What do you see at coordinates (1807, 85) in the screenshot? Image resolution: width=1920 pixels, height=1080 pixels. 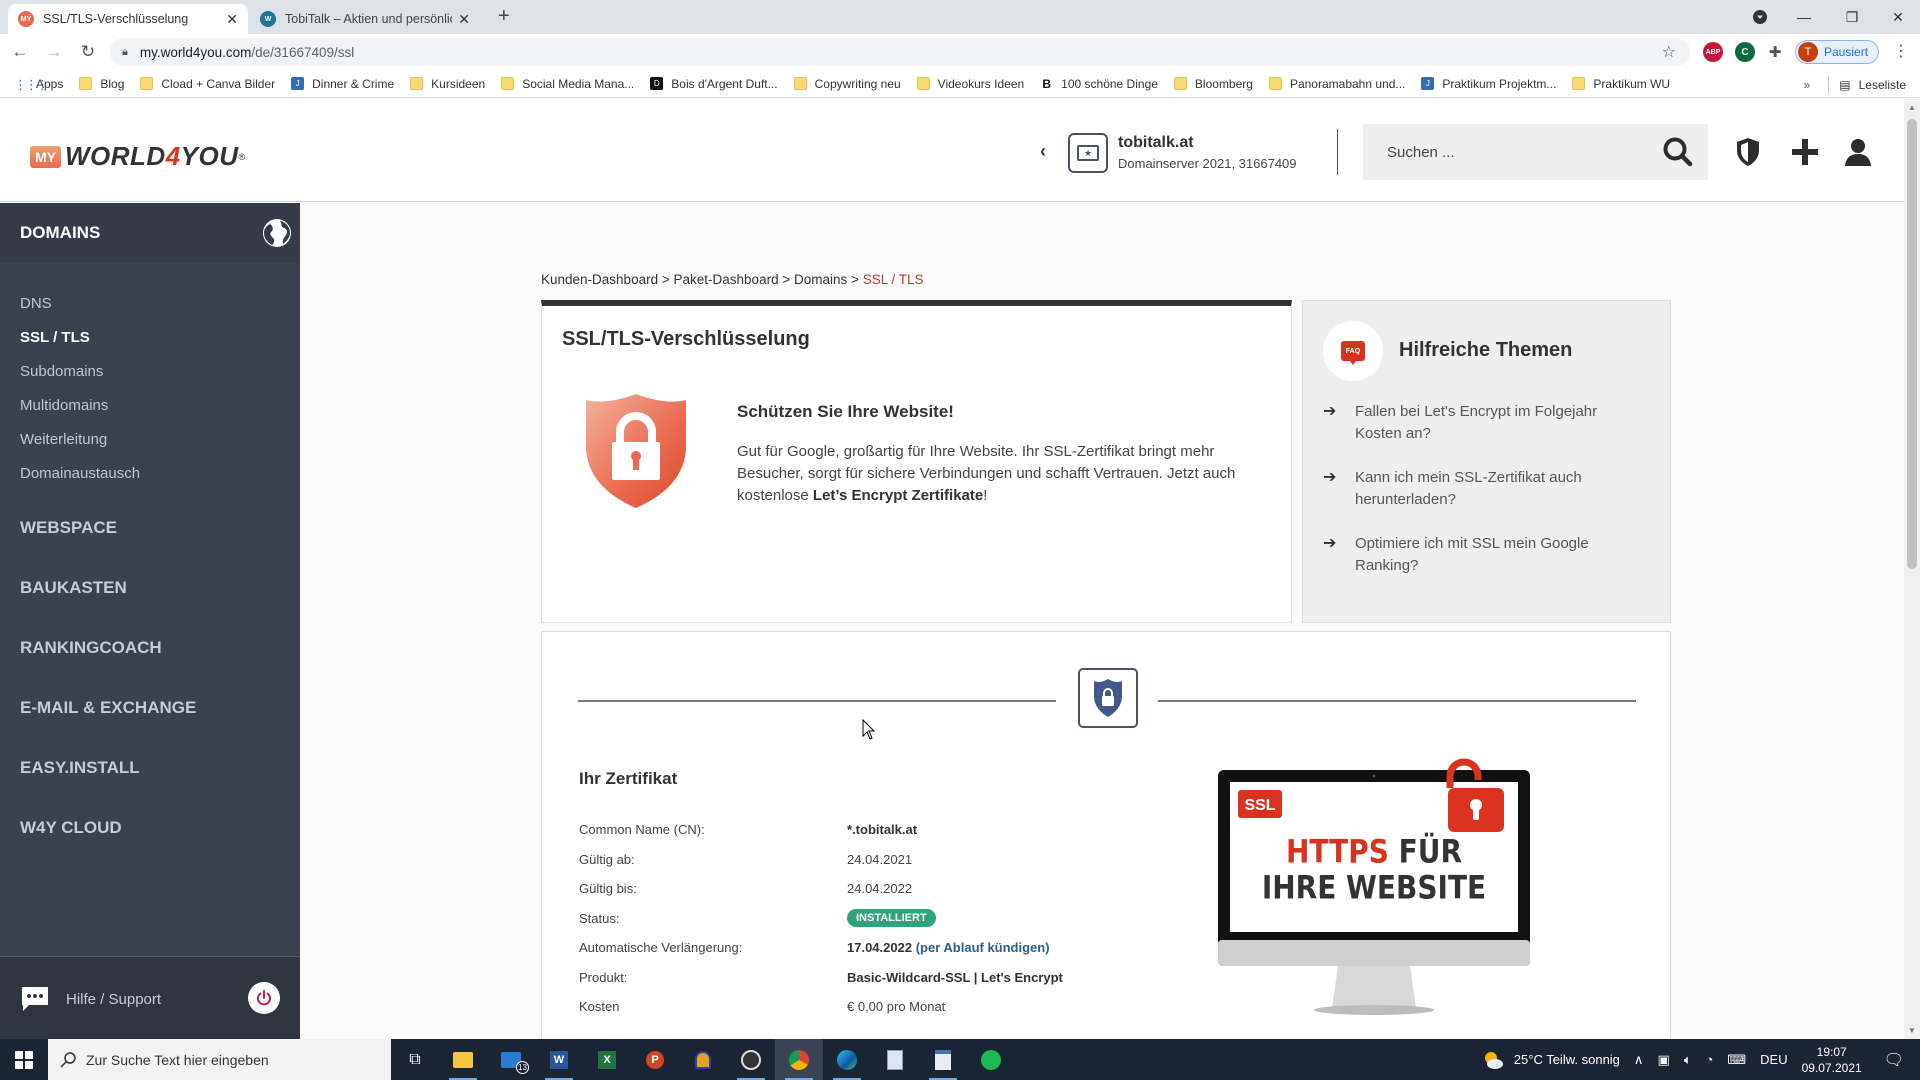 I see `bookmarks-overflow-button: »` at bounding box center [1807, 85].